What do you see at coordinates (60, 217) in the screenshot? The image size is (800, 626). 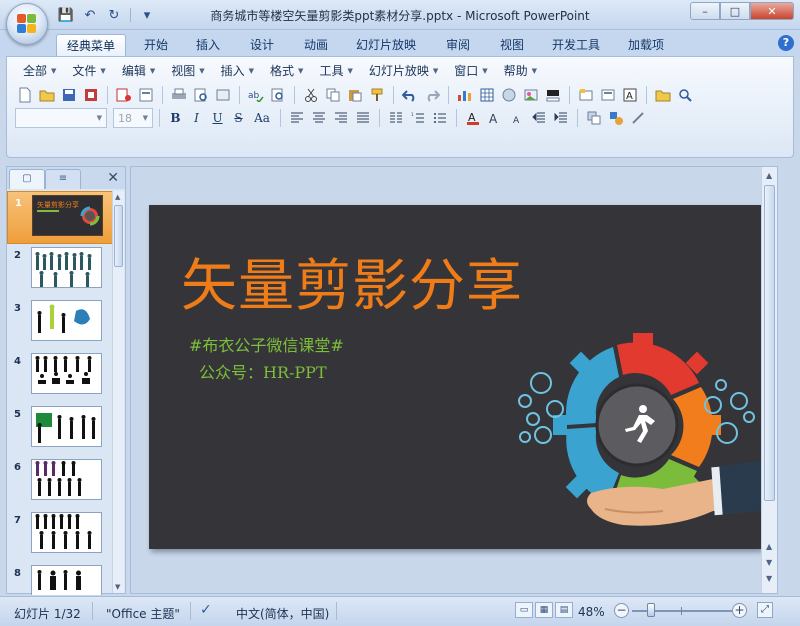 I see `slide-thumbnail-1: 1 矢量剪影分享` at bounding box center [60, 217].